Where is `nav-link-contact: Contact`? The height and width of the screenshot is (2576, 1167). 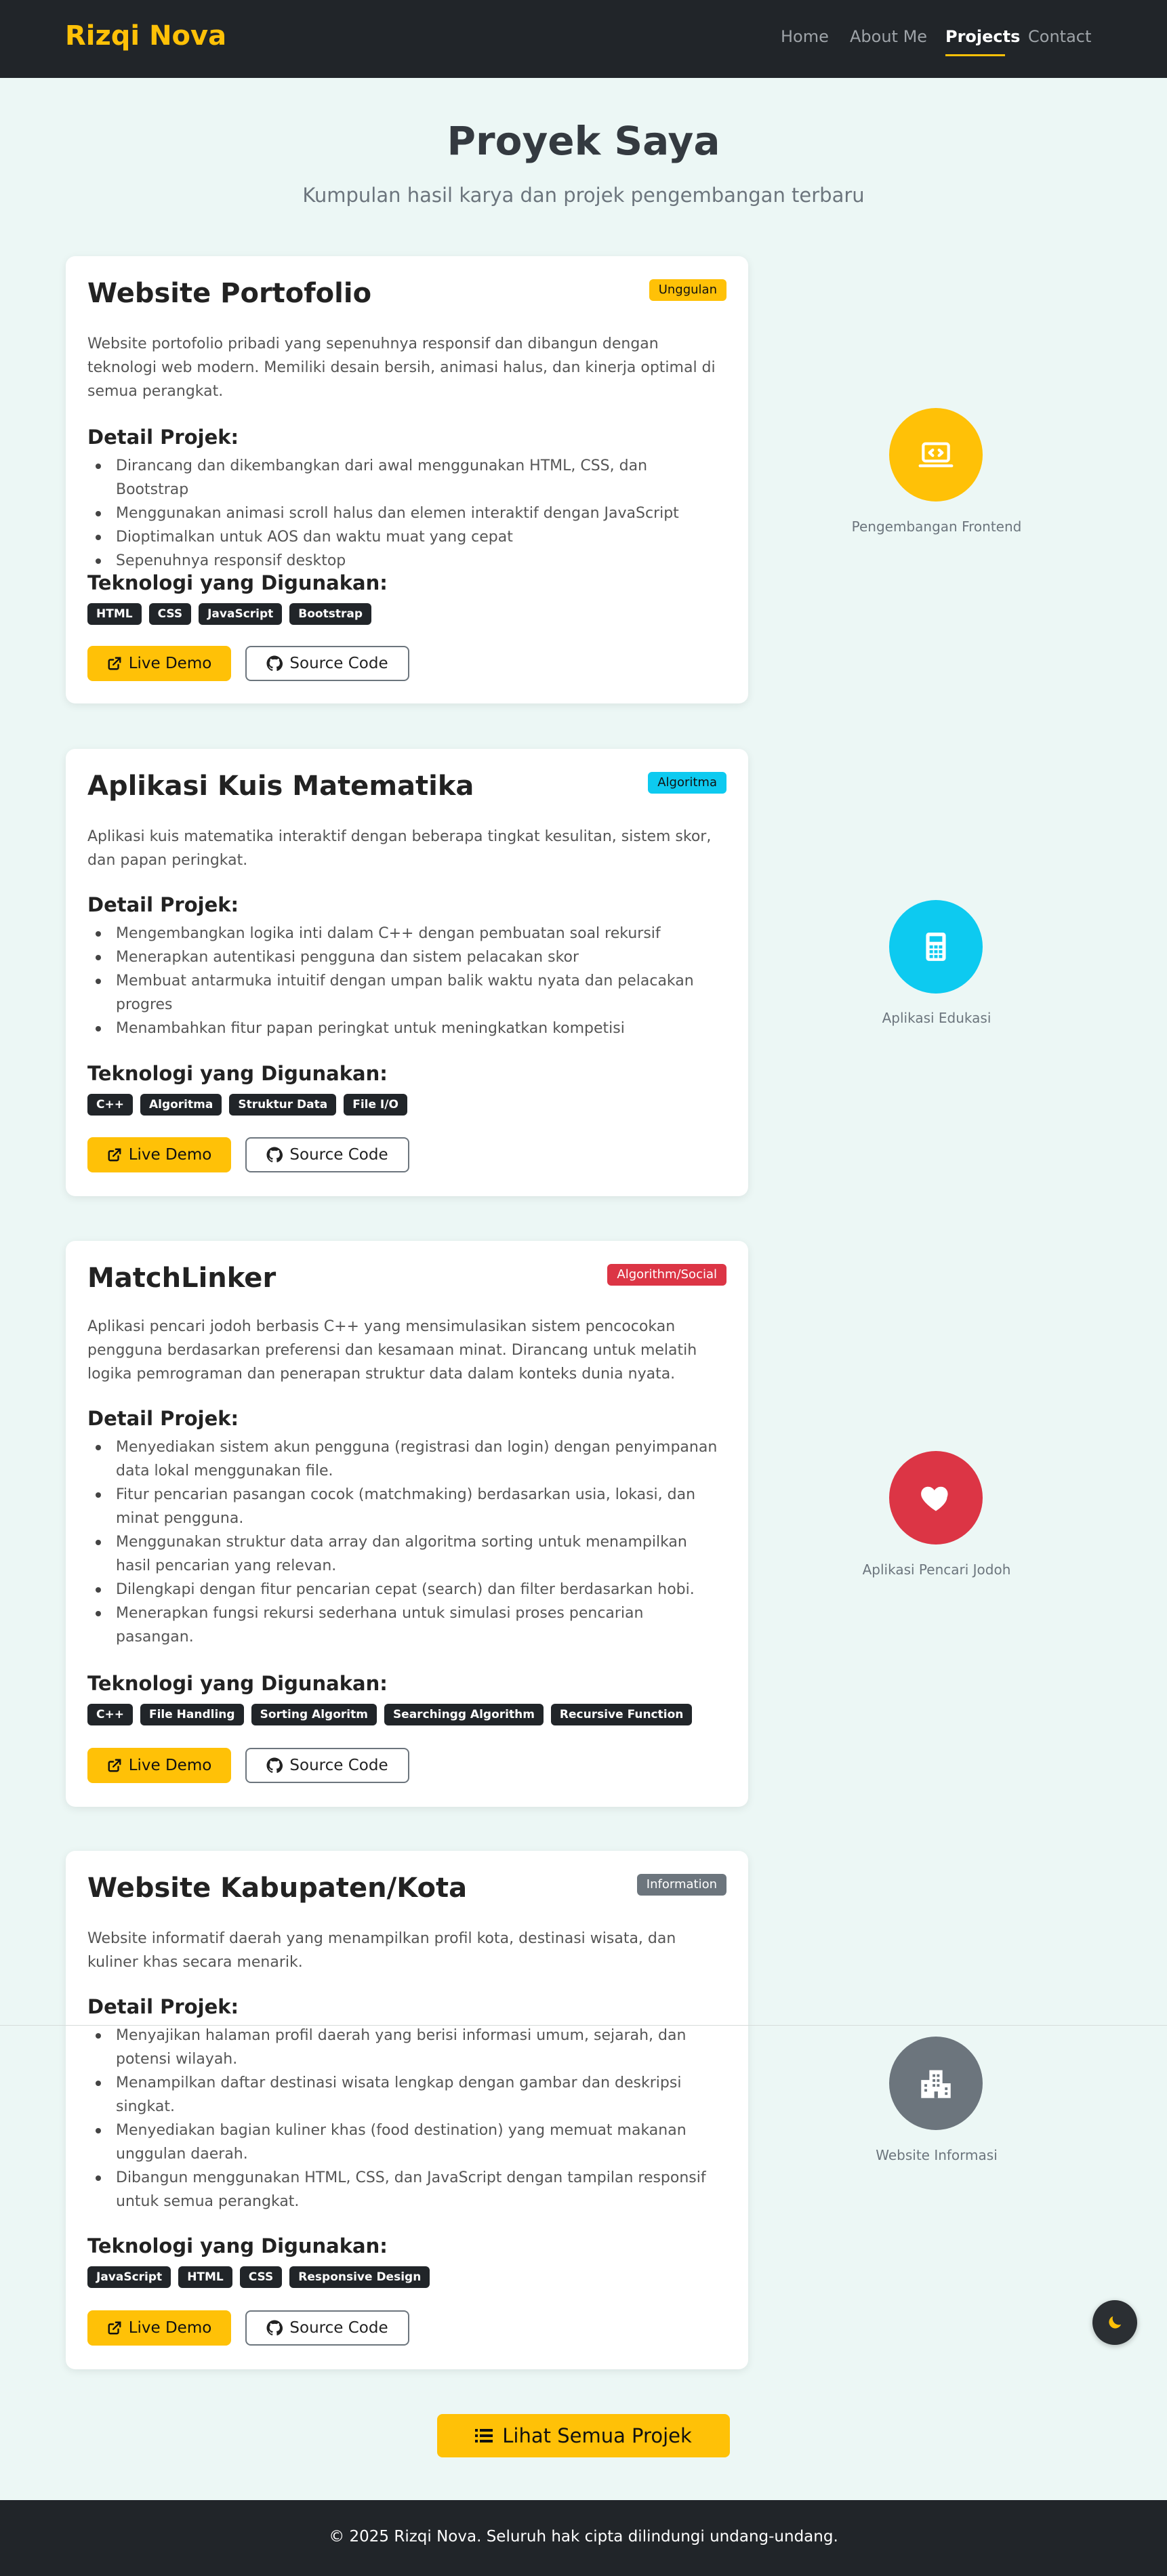 nav-link-contact: Contact is located at coordinates (1059, 37).